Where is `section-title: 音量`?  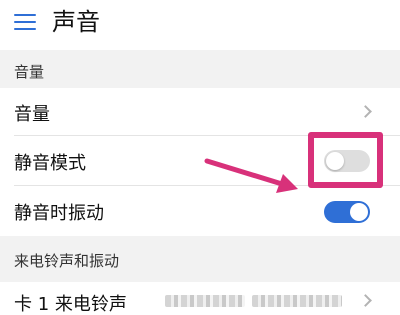 section-title: 音量 is located at coordinates (29, 72).